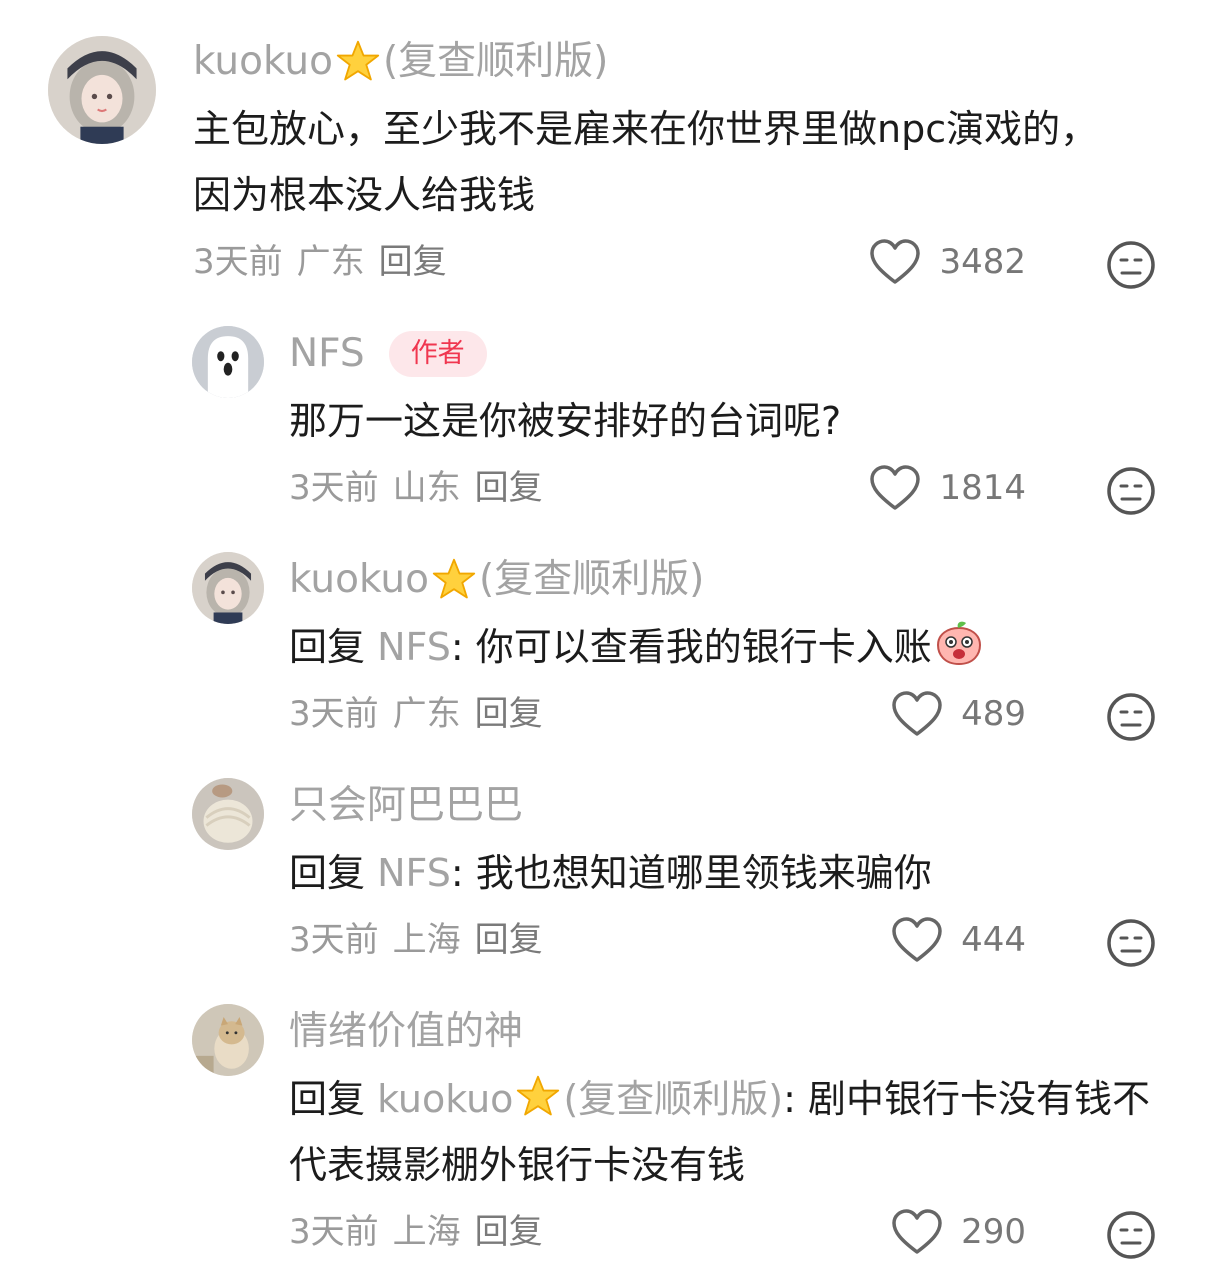  What do you see at coordinates (993, 714) in the screenshot?
I see `like-count: 489` at bounding box center [993, 714].